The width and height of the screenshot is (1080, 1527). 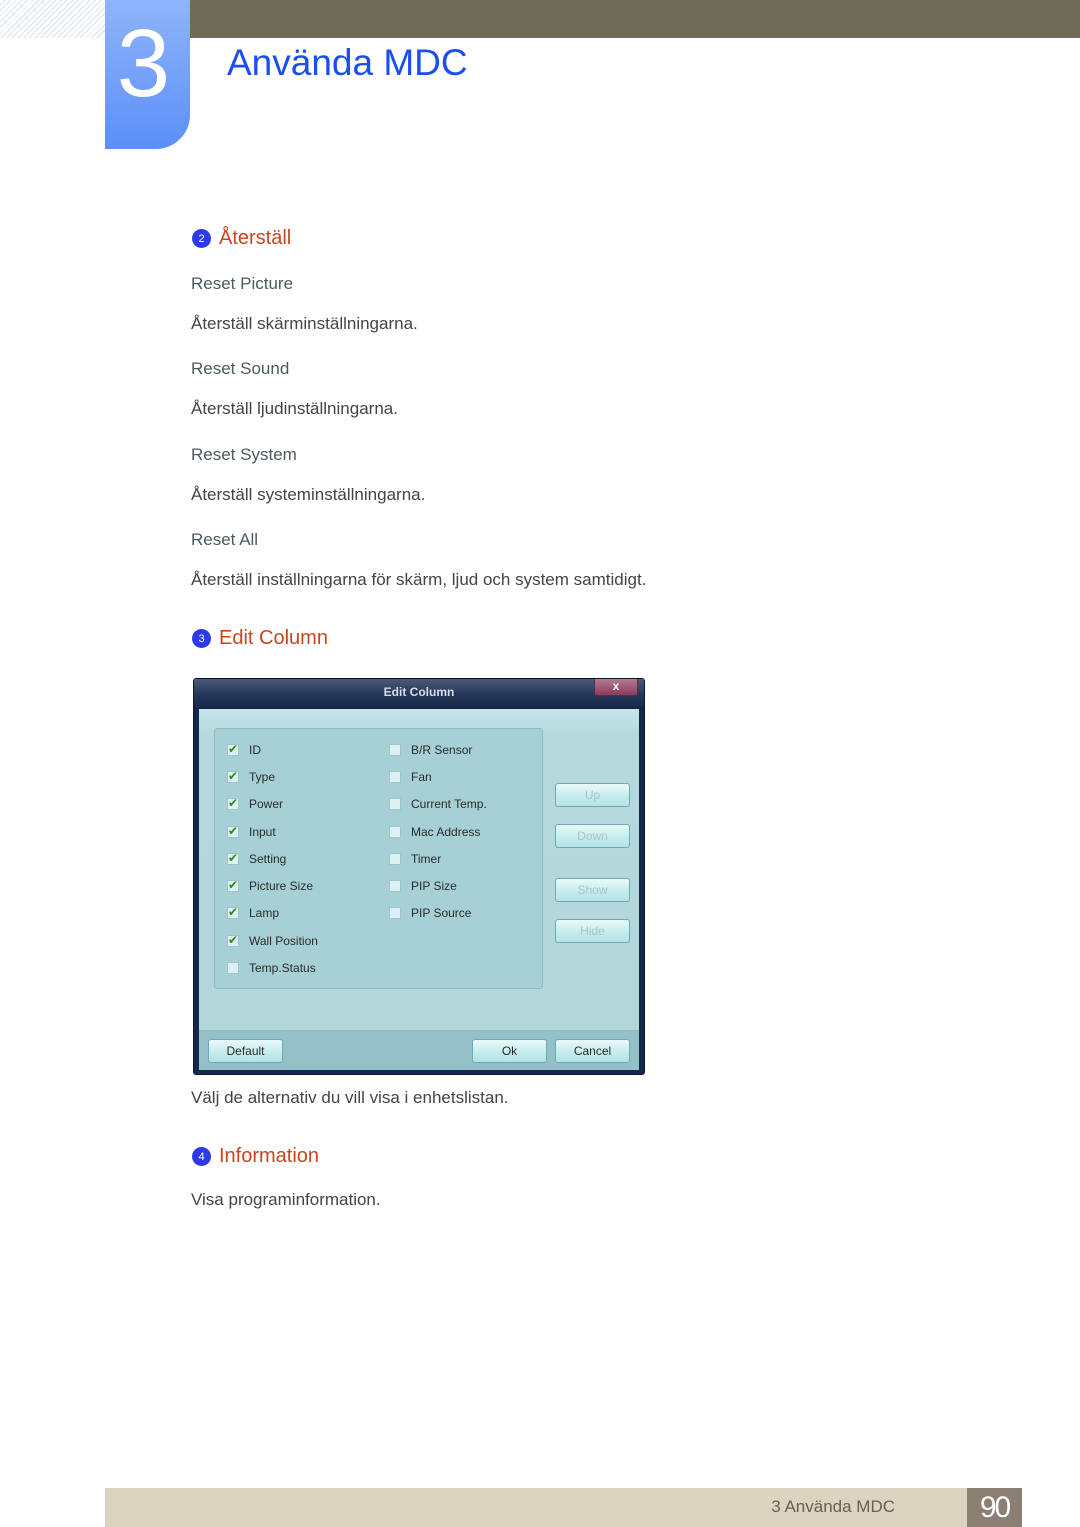 I want to click on checkbox-label: Picture Size, so click(x=281, y=886).